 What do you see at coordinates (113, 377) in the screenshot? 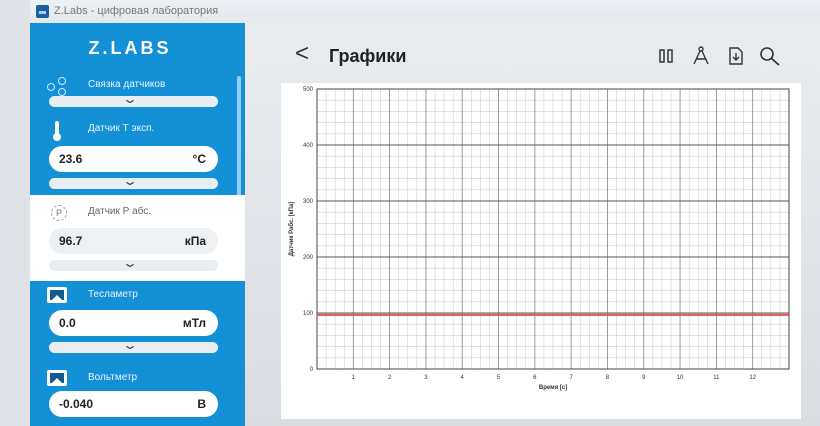
I see `sensor-label: Вольтметр` at bounding box center [113, 377].